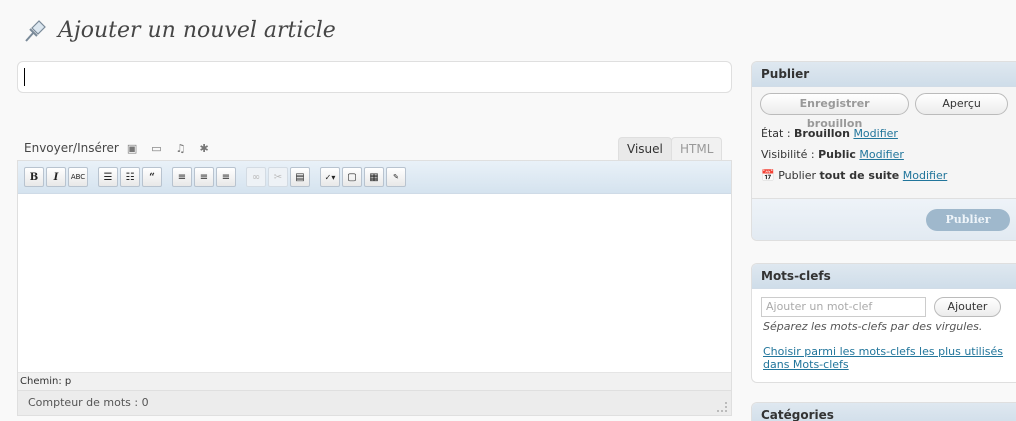  I want to click on publish-actions: Publier, so click(884, 219).